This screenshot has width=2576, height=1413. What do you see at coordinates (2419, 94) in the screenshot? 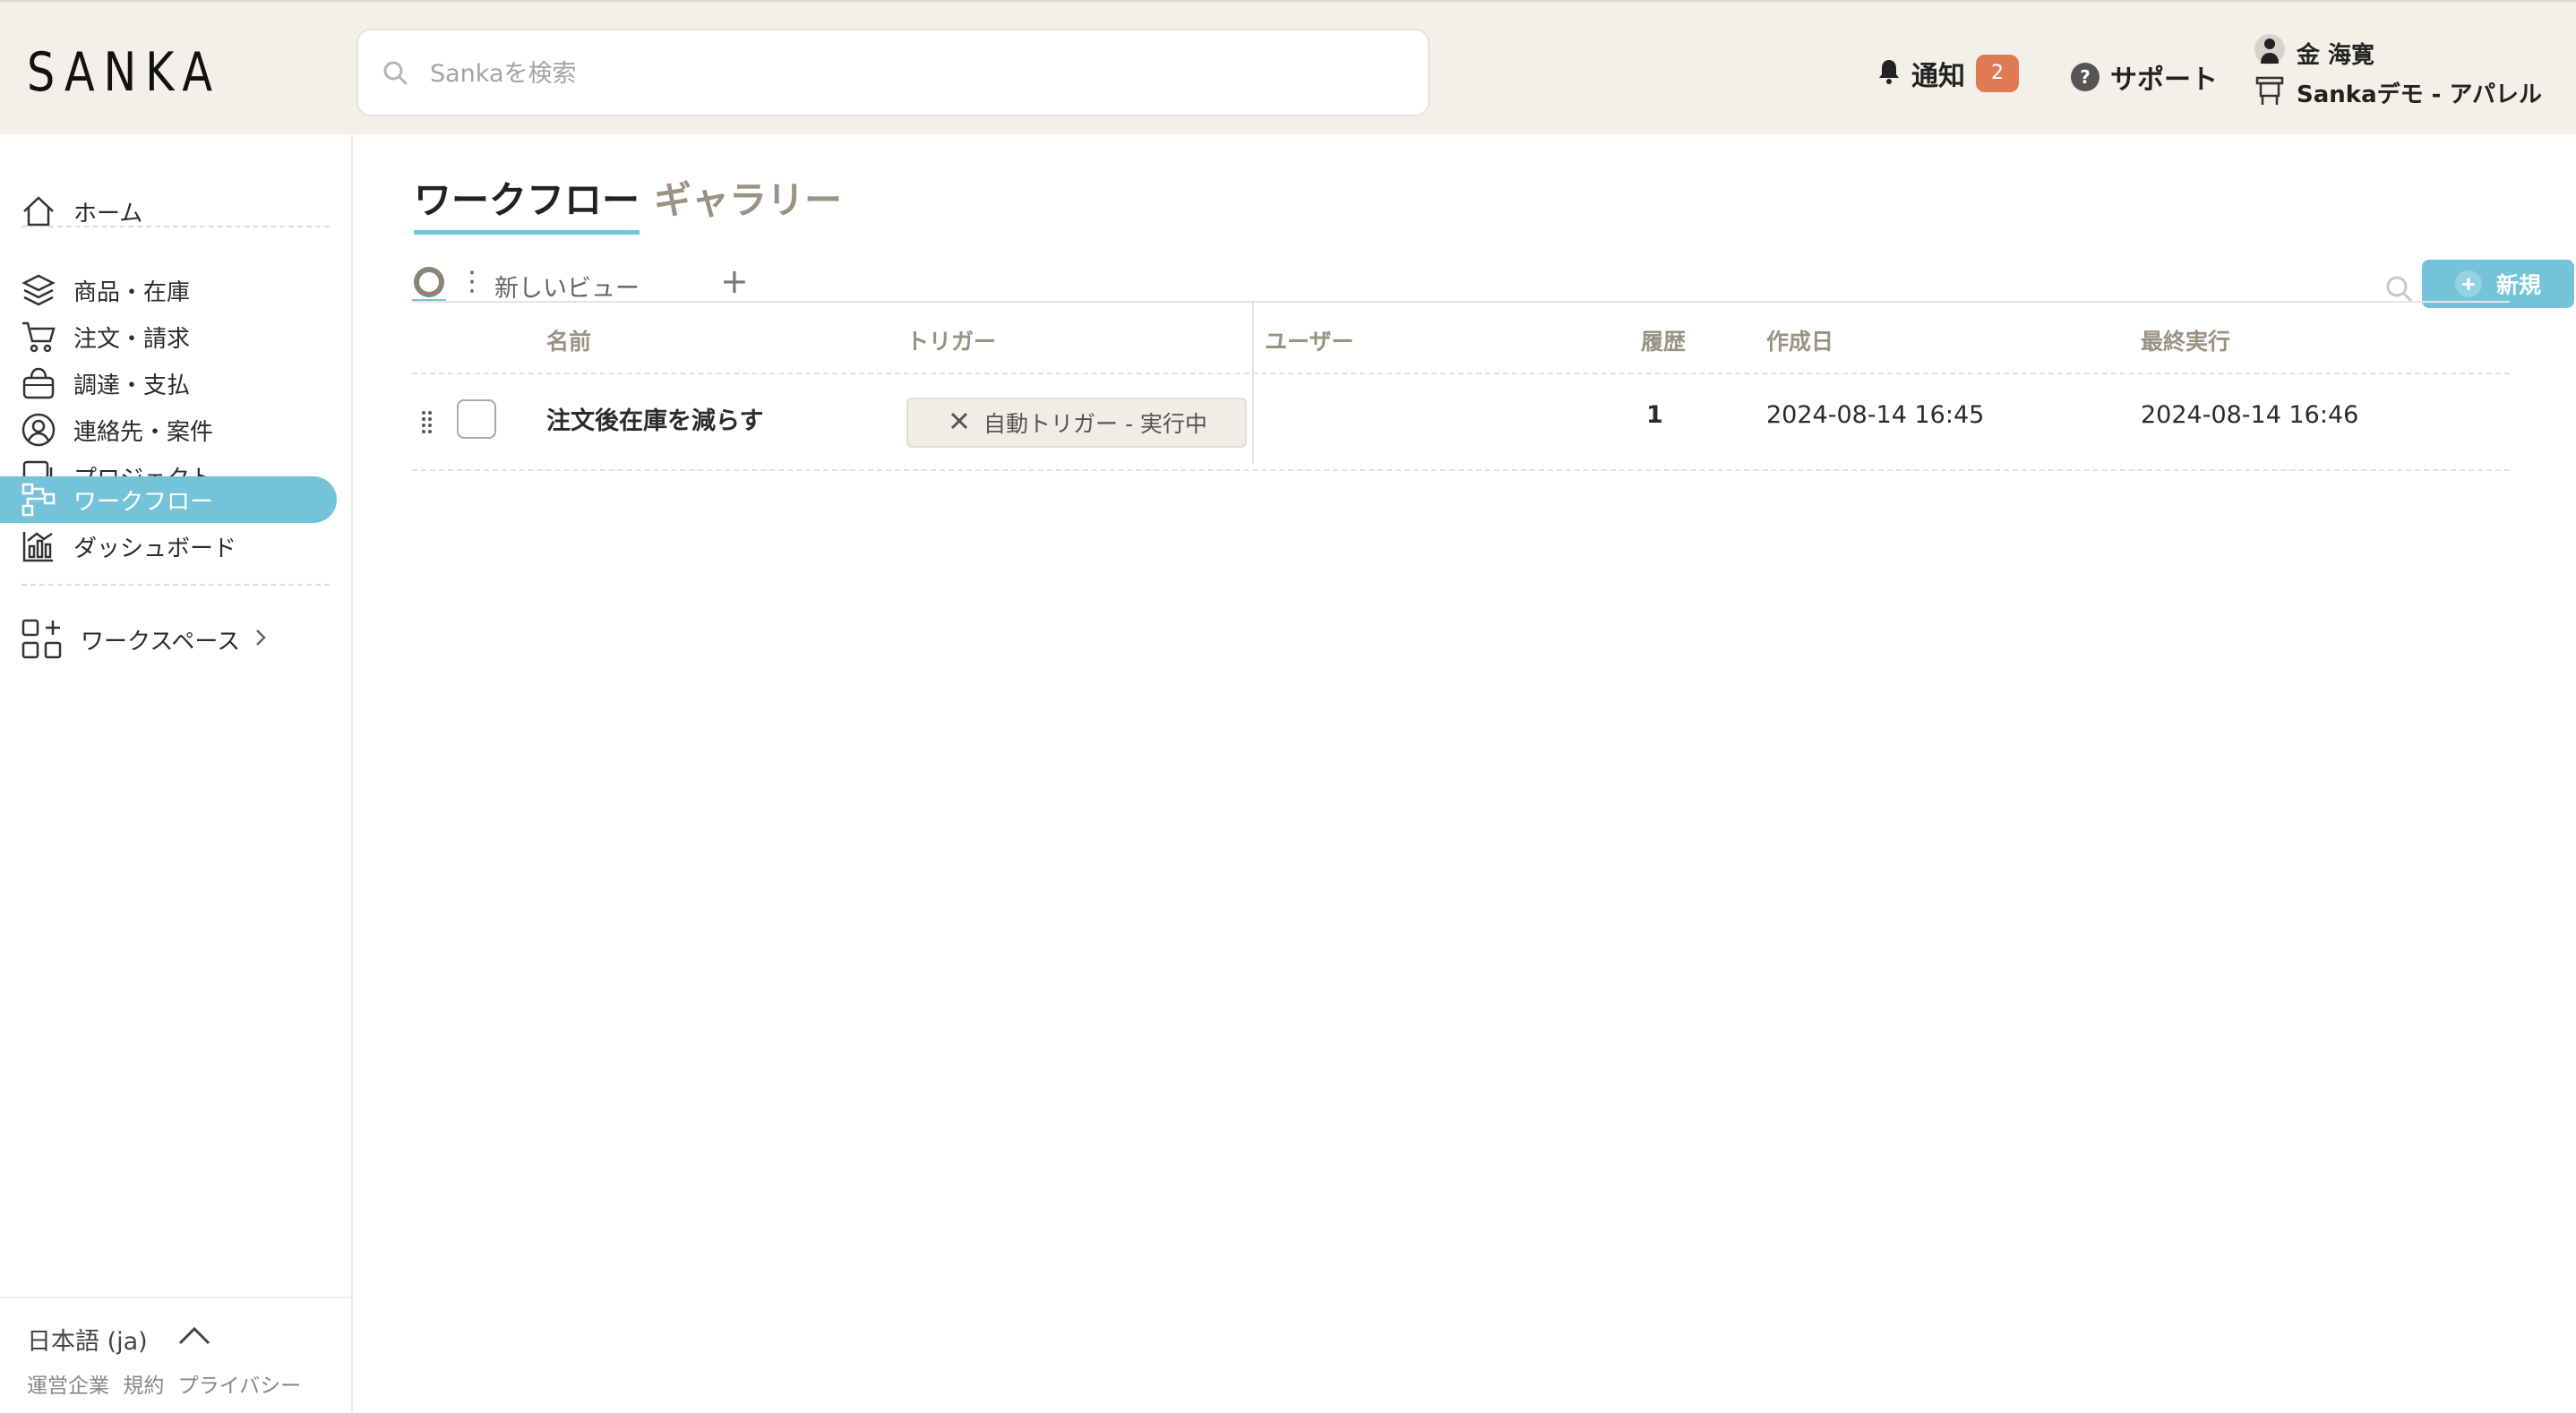
I see `workspace-name: Sankaデモ - アパレル` at bounding box center [2419, 94].